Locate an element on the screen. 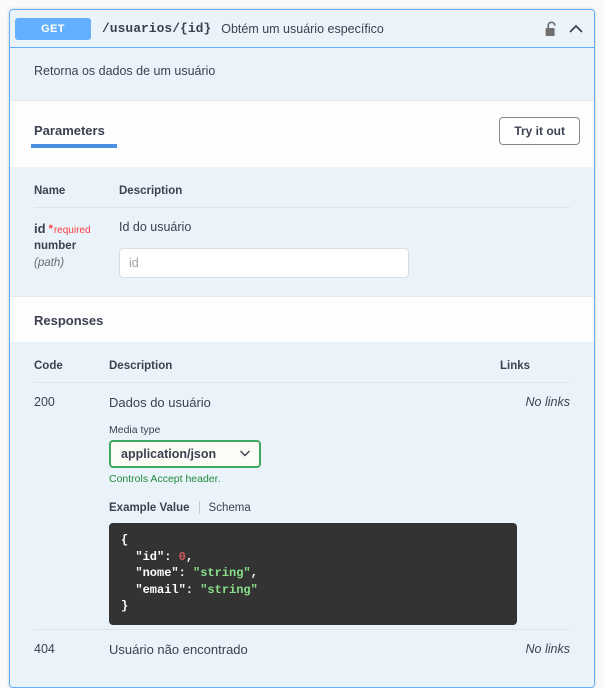 This screenshot has width=604, height=688. example-schema-tabs: Example Value Schema is located at coordinates (304, 507).